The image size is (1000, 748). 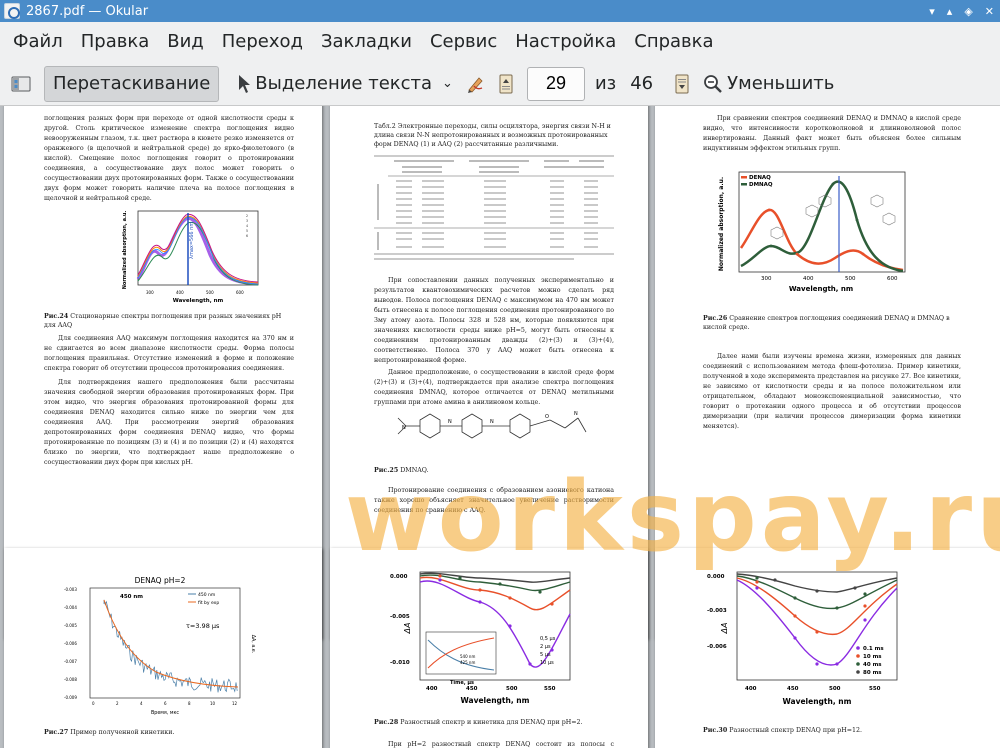 What do you see at coordinates (245, 83) in the screenshot?
I see `cursor-icon` at bounding box center [245, 83].